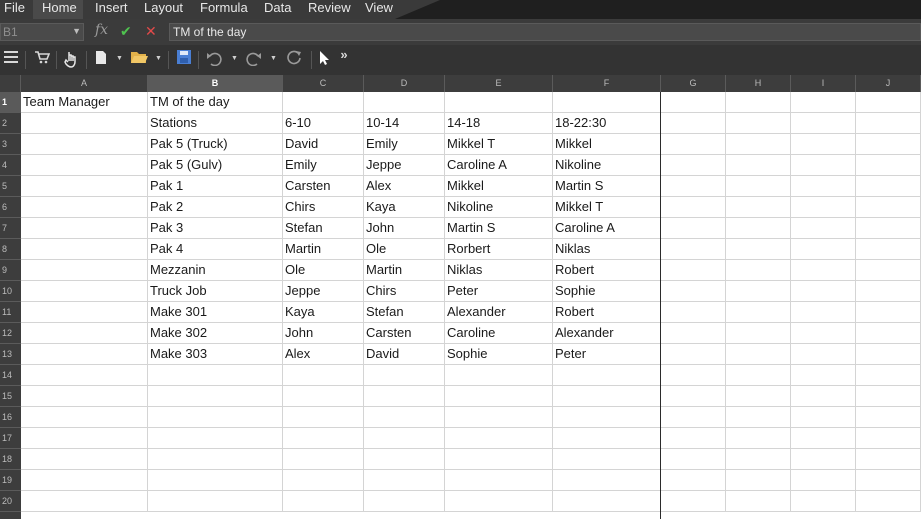 The image size is (921, 519). I want to click on cell-a13, so click(84, 354).